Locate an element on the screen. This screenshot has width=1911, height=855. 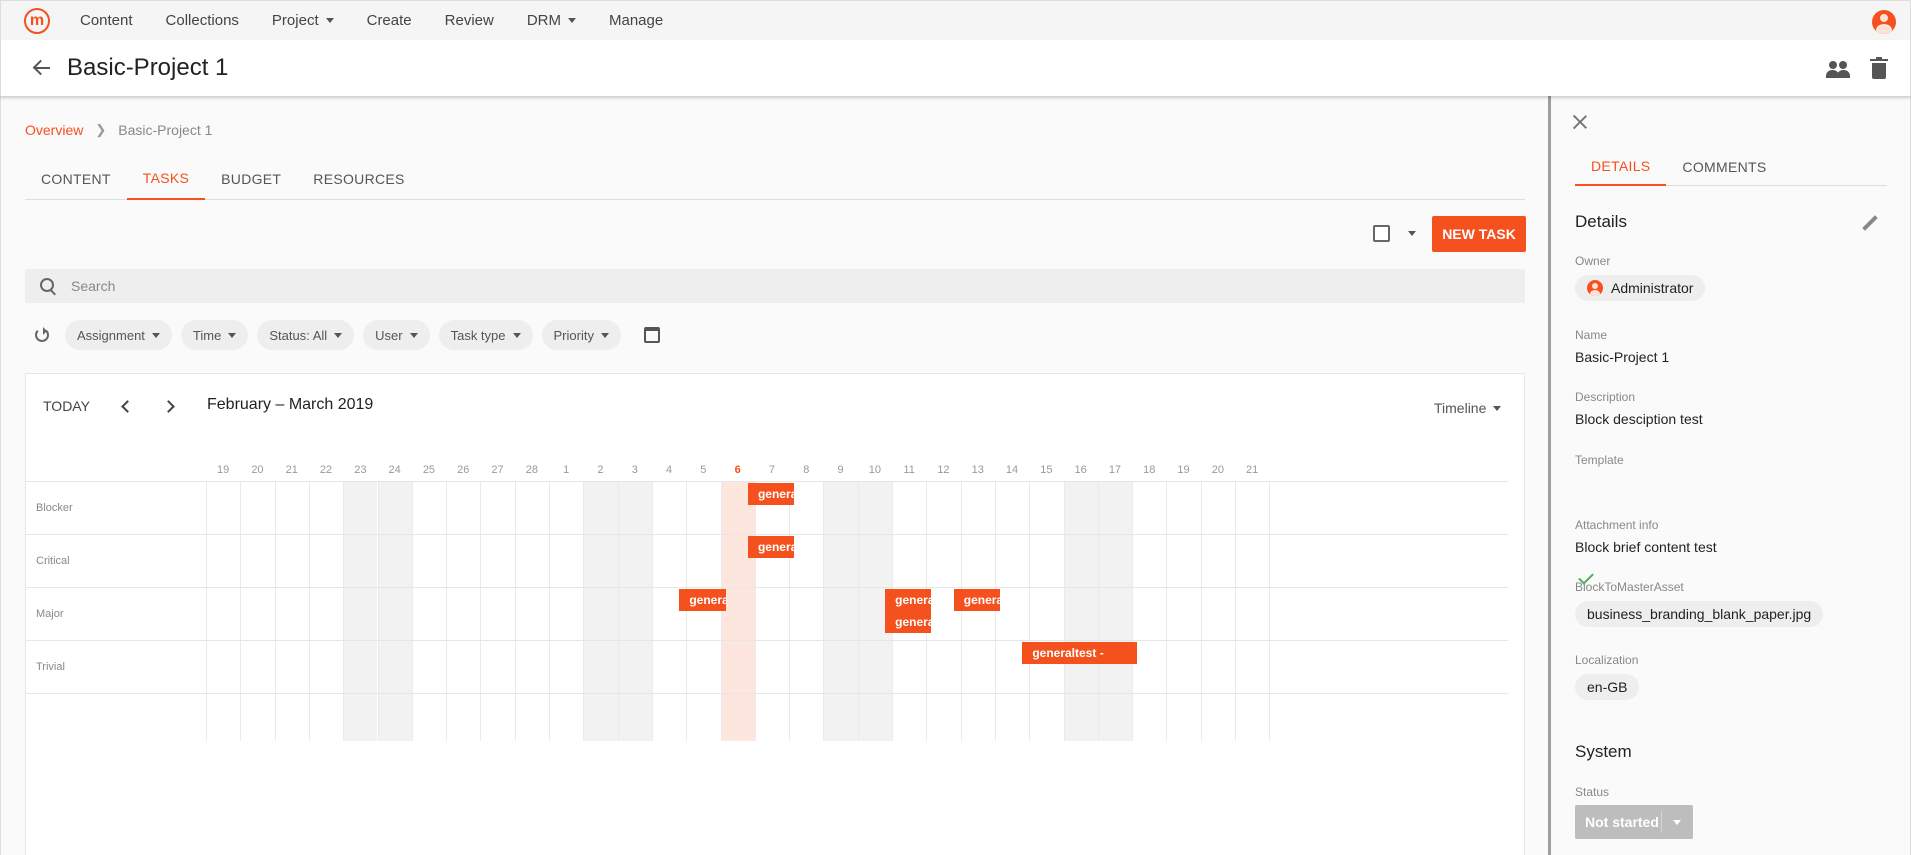
page-title: Basic-Project 1 is located at coordinates (148, 67).